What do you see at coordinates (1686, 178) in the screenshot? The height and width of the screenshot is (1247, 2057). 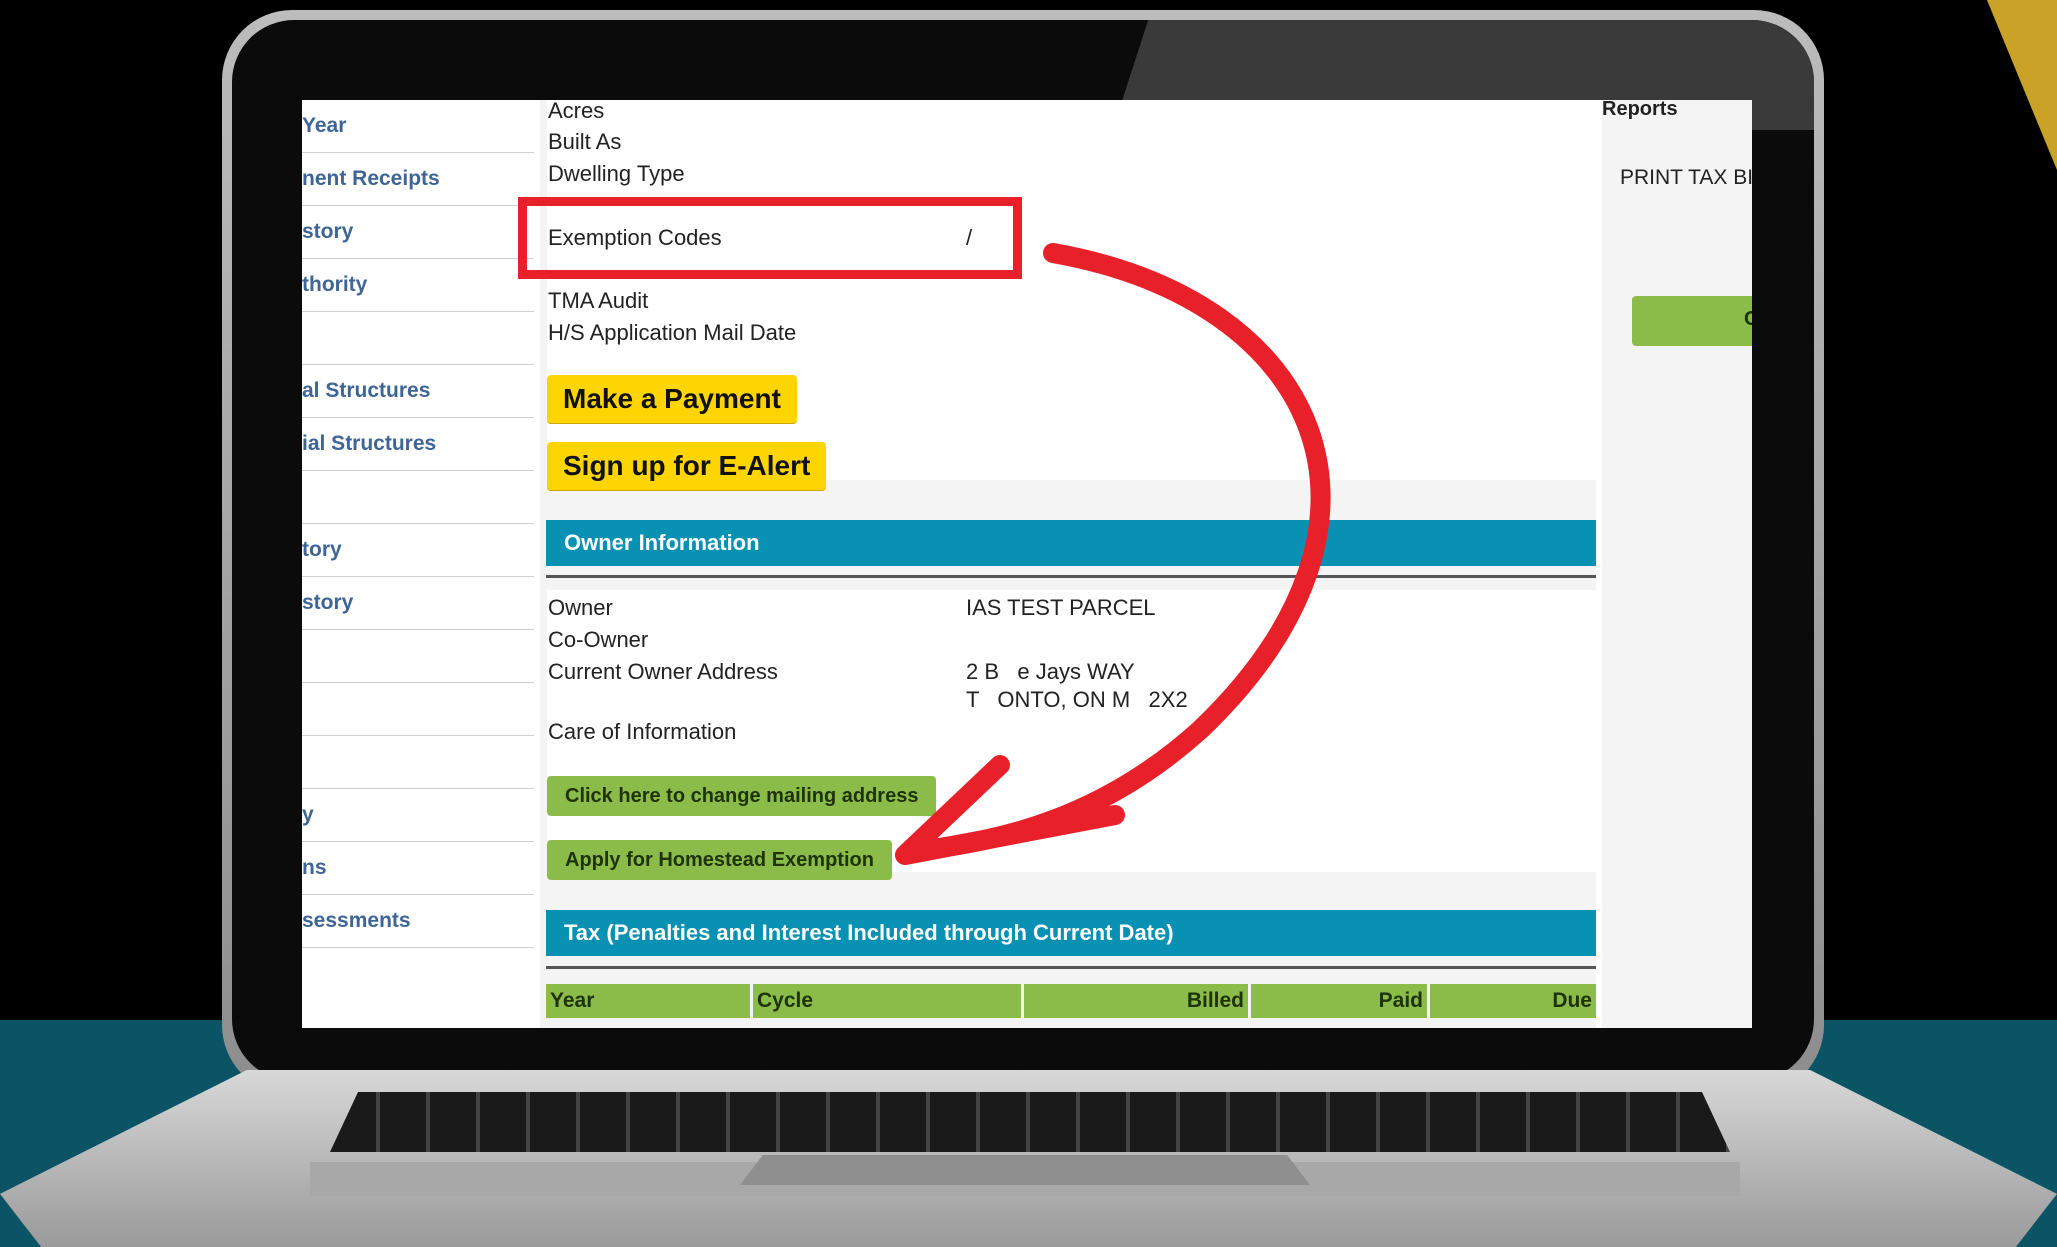 I see `print-tax-bill-link: PRINT TAX BI` at bounding box center [1686, 178].